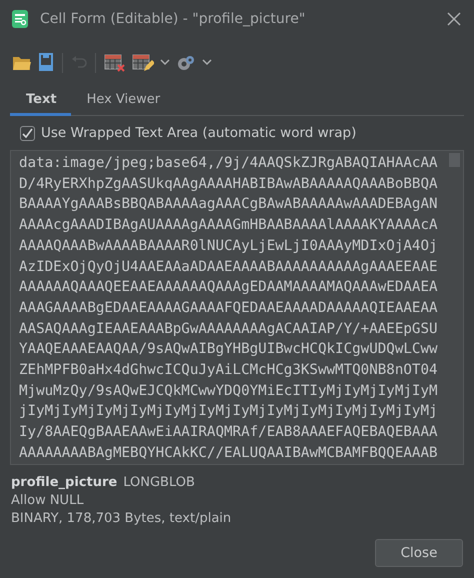  What do you see at coordinates (46, 63) in the screenshot?
I see `save-icon` at bounding box center [46, 63].